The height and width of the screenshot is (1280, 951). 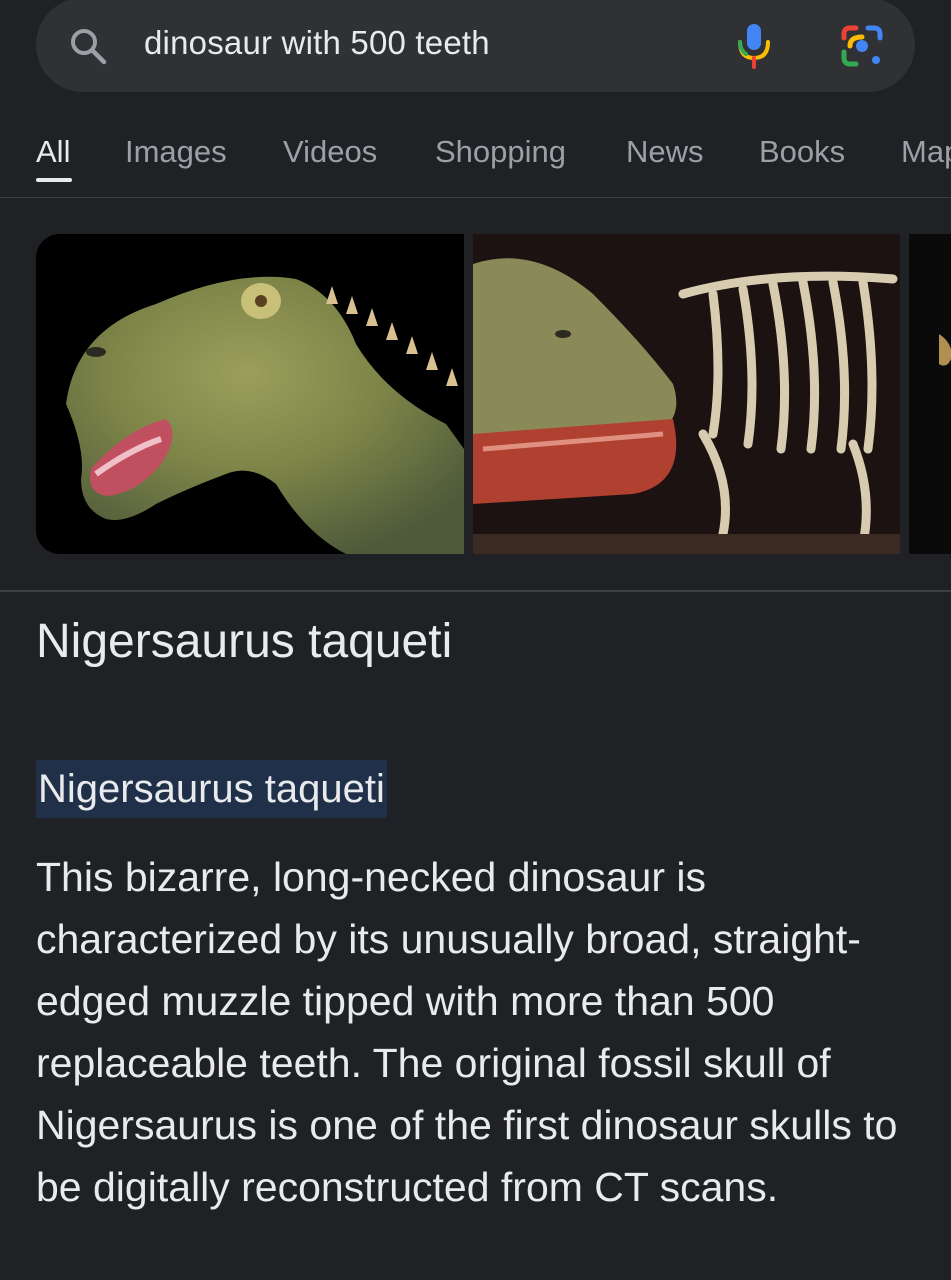 I want to click on nigersaurus-skeleton-image, so click(x=686, y=394).